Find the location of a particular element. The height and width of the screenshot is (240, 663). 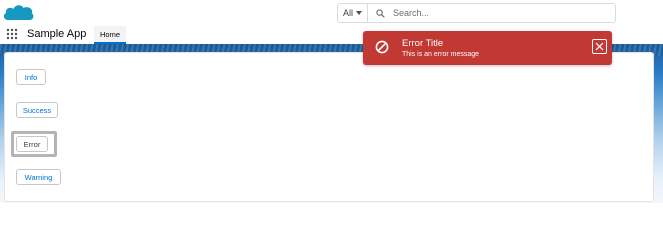

info-button: Info is located at coordinates (31, 77).